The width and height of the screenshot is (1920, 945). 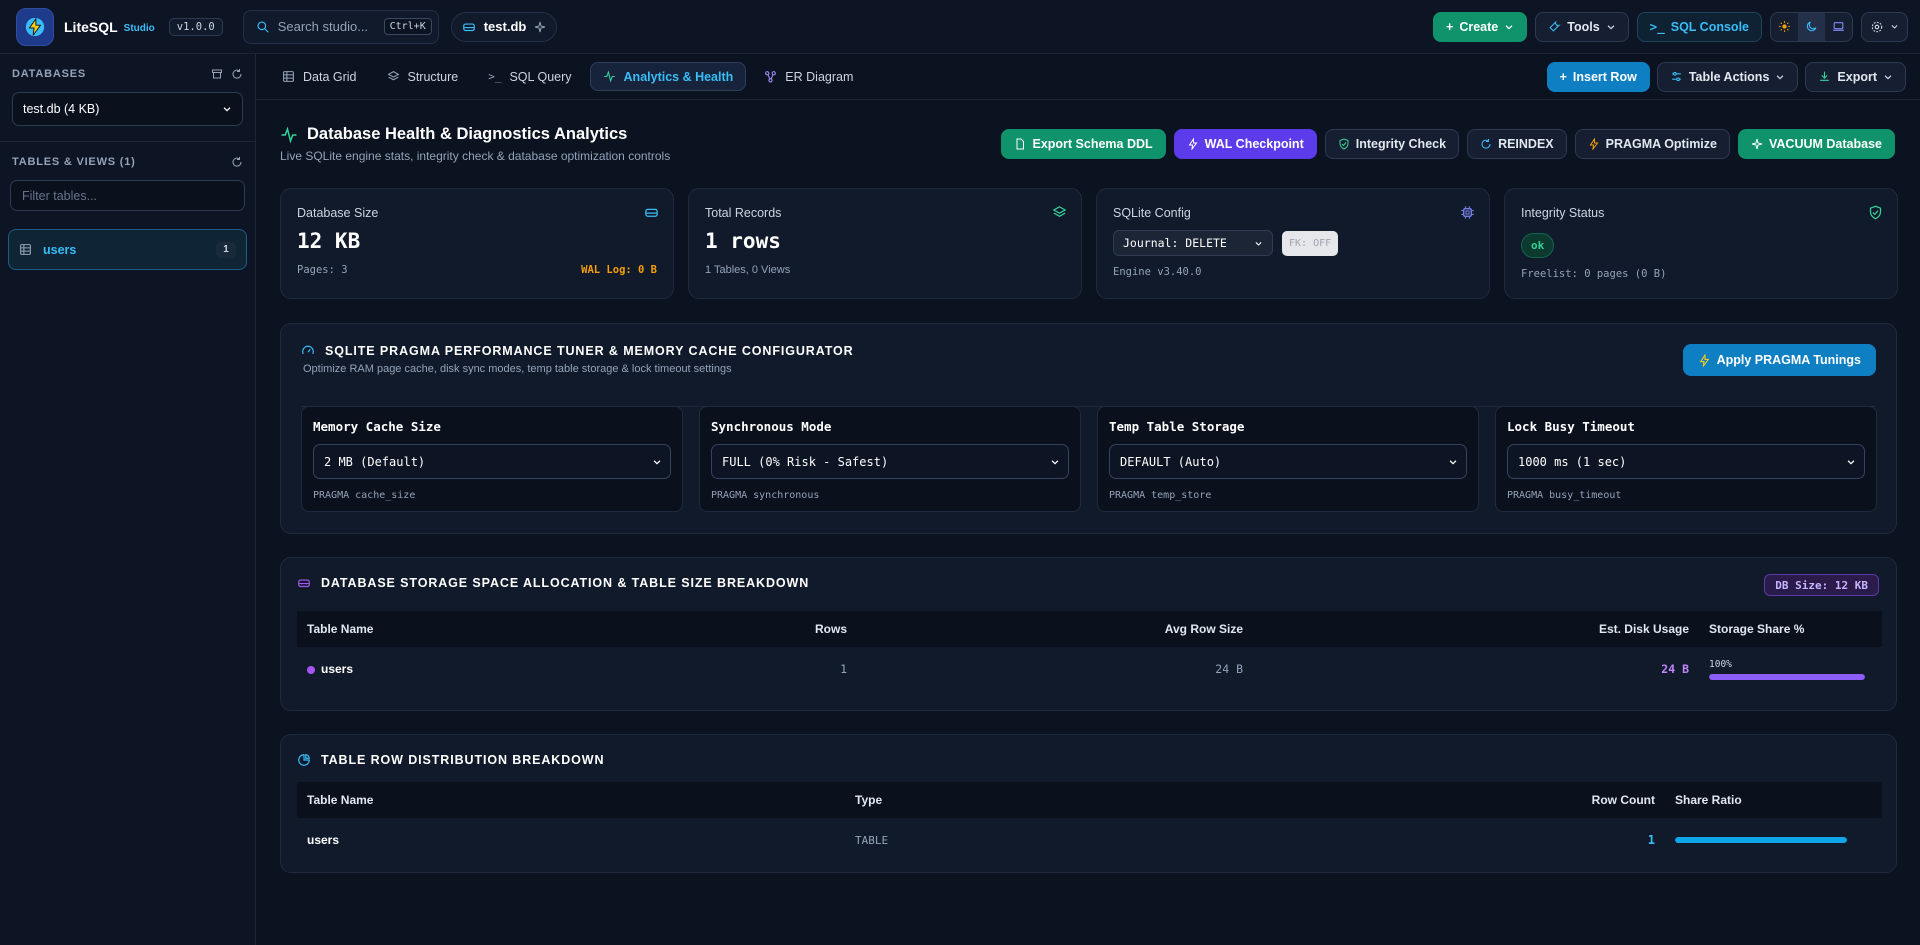 What do you see at coordinates (765, 495) in the screenshot?
I see `setting-hint: PRAGMA synchronous` at bounding box center [765, 495].